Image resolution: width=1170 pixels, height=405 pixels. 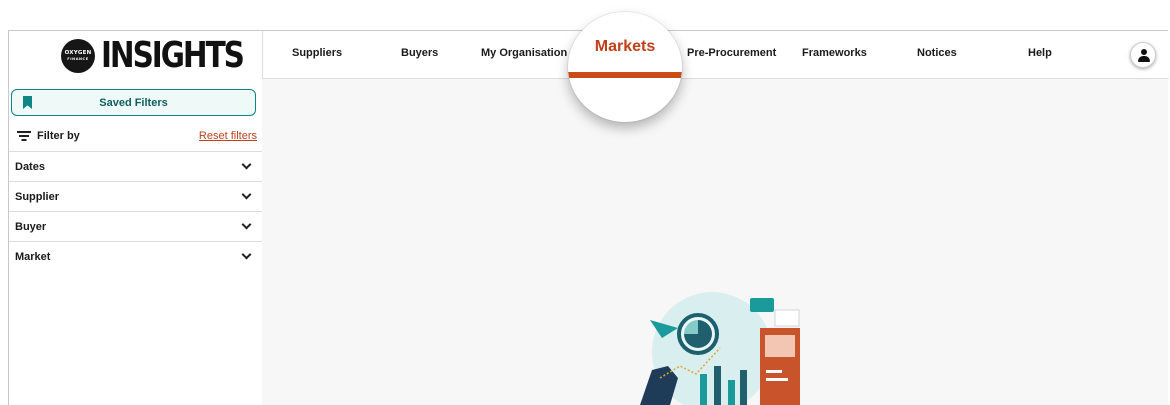 I want to click on brand-name: INSIGHTS, so click(x=173, y=55).